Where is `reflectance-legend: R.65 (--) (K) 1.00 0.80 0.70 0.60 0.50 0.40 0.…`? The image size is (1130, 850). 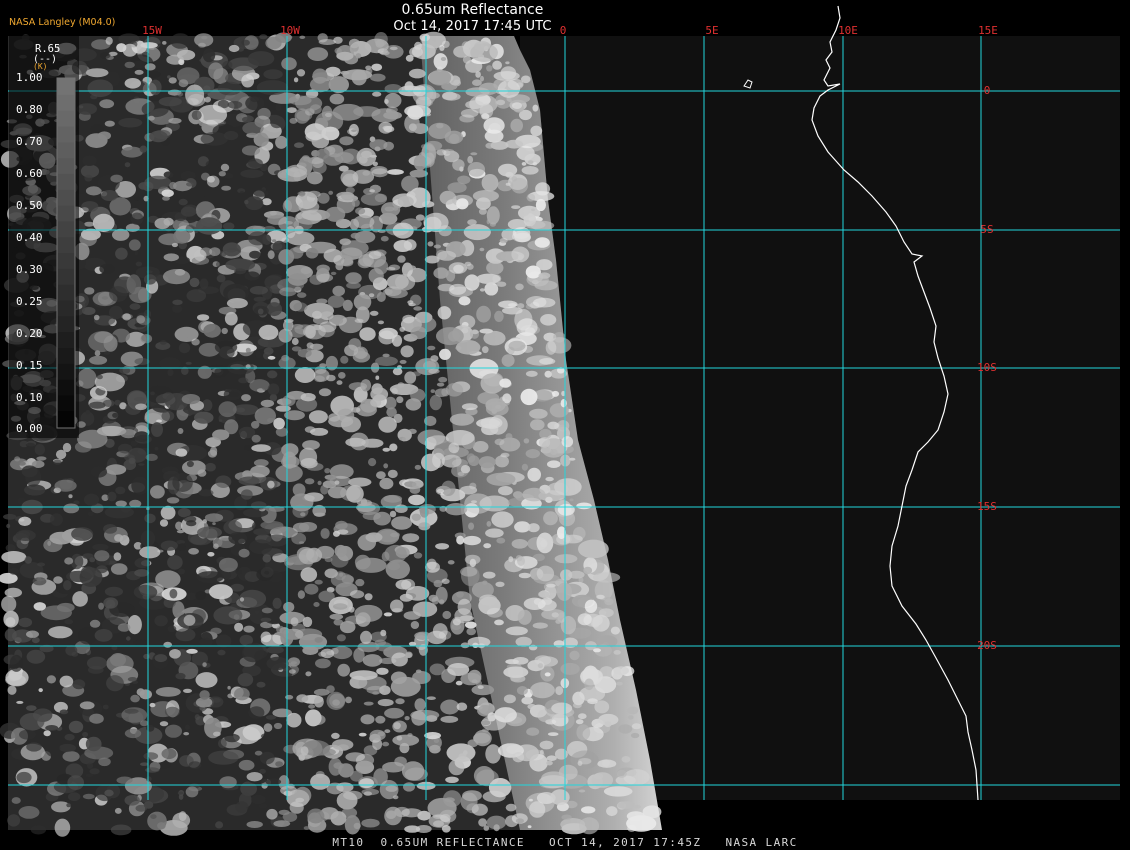 reflectance-legend: R.65 (--) (K) 1.00 0.80 0.70 0.60 0.50 0.40 0.… is located at coordinates (44, 236).